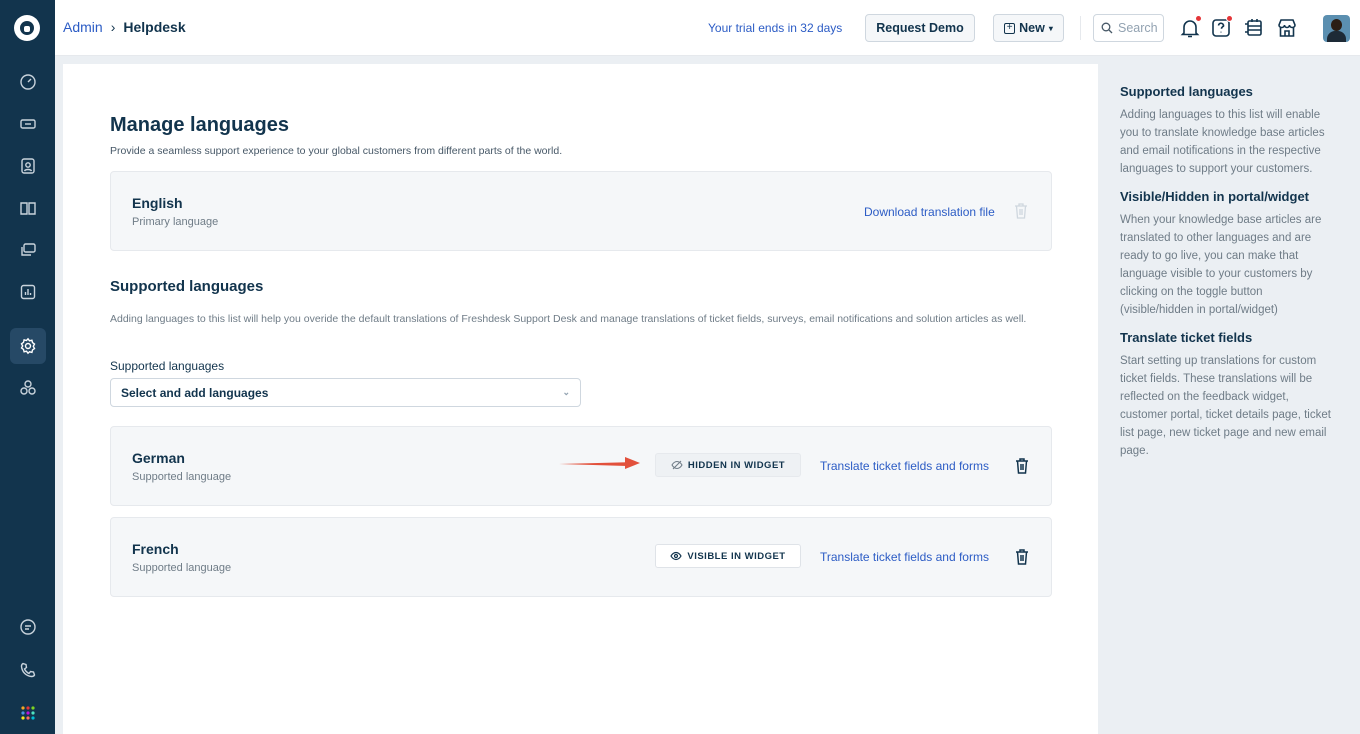 Image resolution: width=1360 pixels, height=734 pixels. What do you see at coordinates (929, 212) in the screenshot?
I see `download-translation-link: Download translation file` at bounding box center [929, 212].